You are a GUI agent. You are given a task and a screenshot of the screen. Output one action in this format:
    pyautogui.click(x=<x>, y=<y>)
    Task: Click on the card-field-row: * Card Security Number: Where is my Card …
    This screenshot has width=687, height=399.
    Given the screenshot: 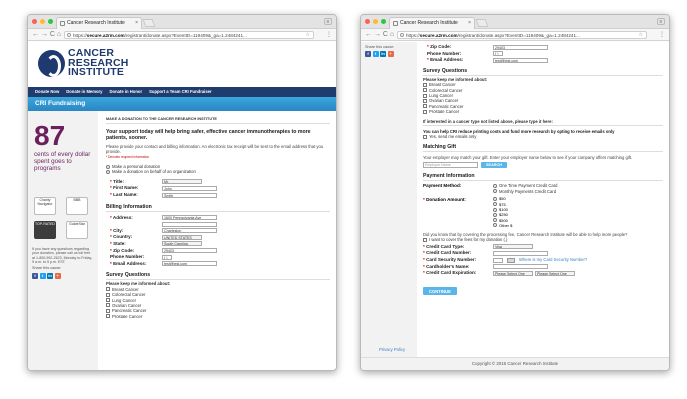 What is the action you would take?
    pyautogui.click(x=505, y=260)
    